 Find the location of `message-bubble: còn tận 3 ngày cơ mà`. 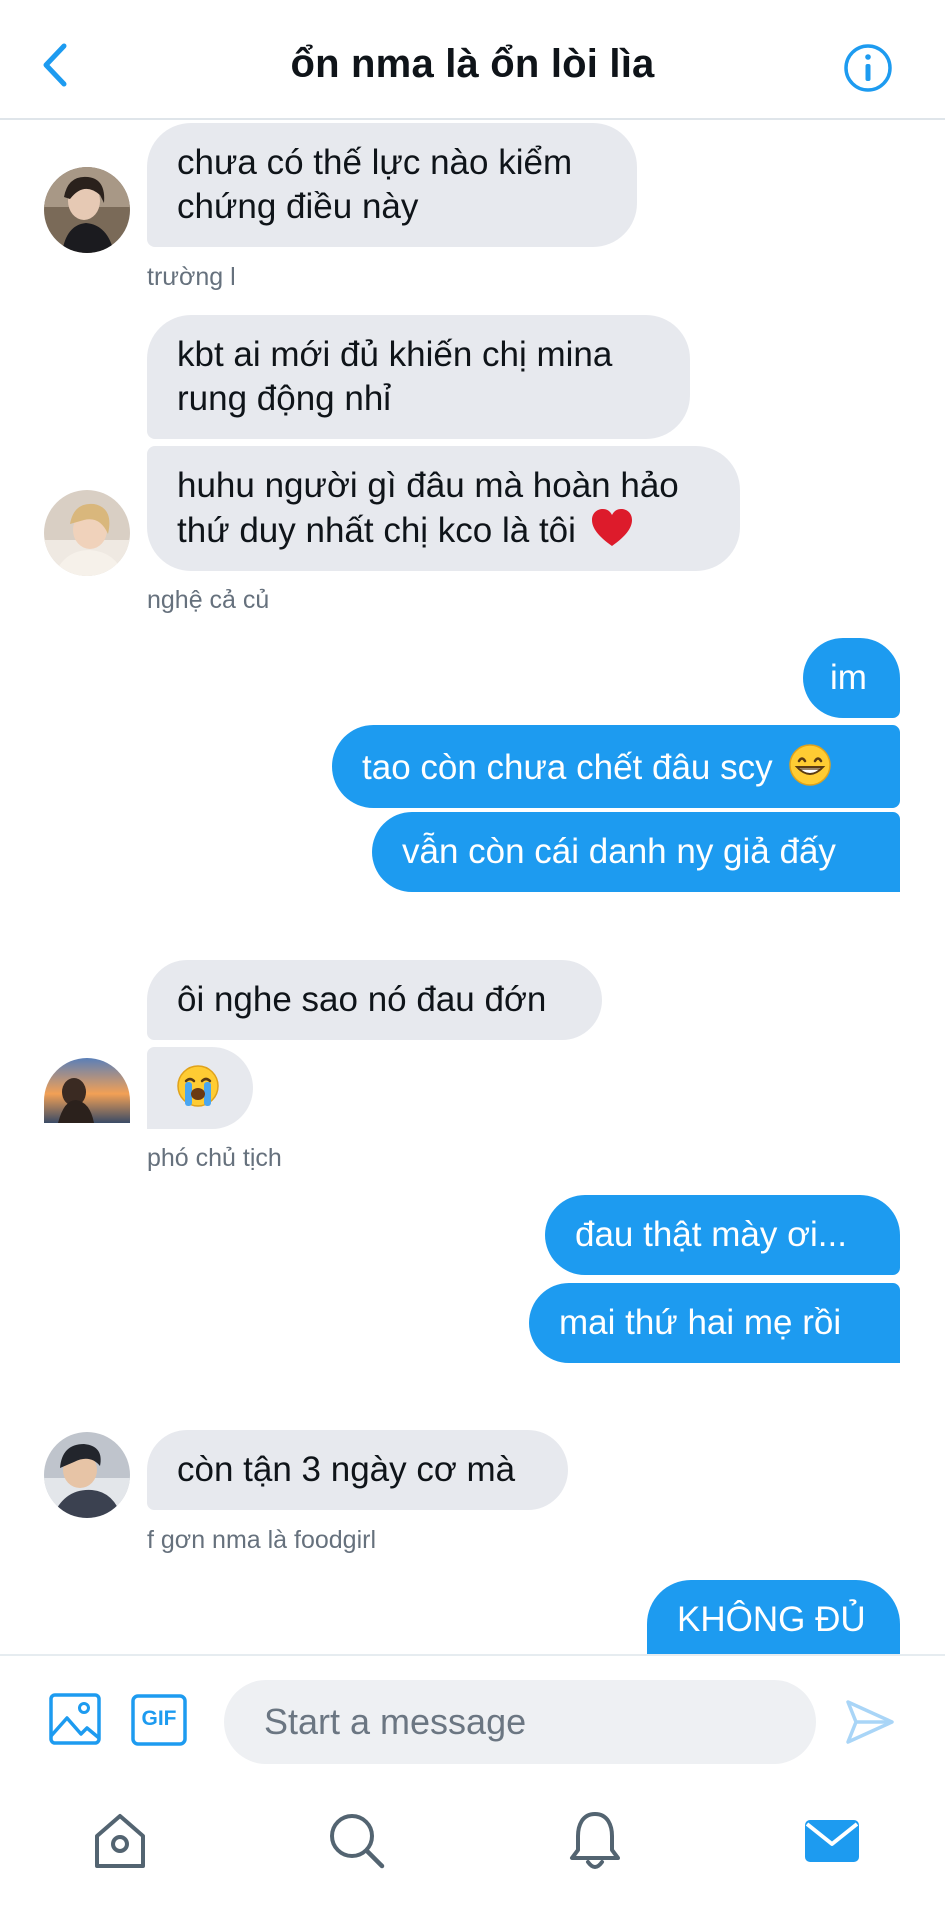

message-bubble: còn tận 3 ngày cơ mà is located at coordinates (357, 1470).